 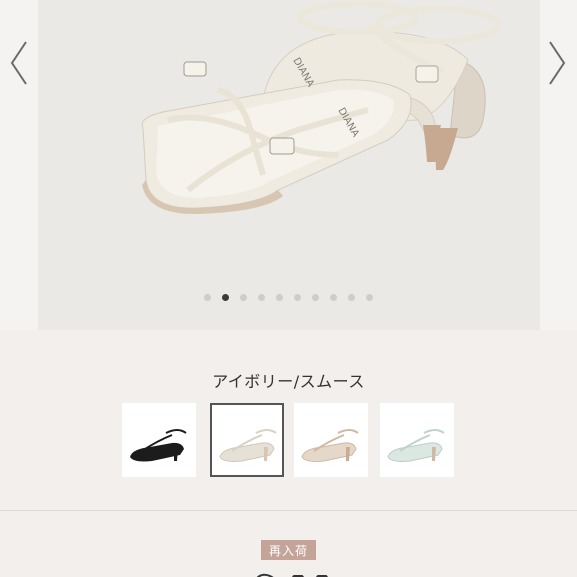 I want to click on previous-image-button, so click(x=20, y=63).